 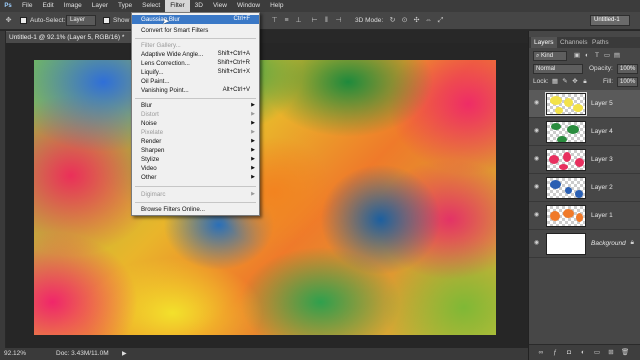 I want to click on menu-item-pixelate: Pixelate ▶, so click(x=195, y=132).